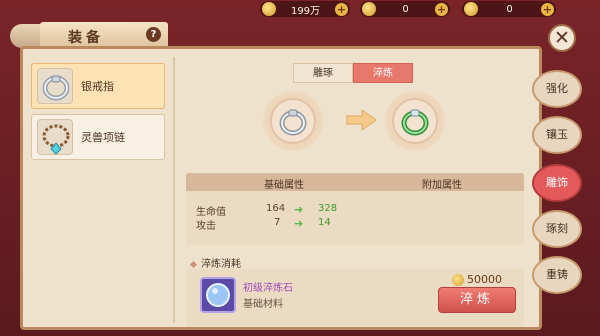 The width and height of the screenshot is (600, 336). Describe the element at coordinates (324, 222) in the screenshot. I see `attribute-new-value: 14` at that location.